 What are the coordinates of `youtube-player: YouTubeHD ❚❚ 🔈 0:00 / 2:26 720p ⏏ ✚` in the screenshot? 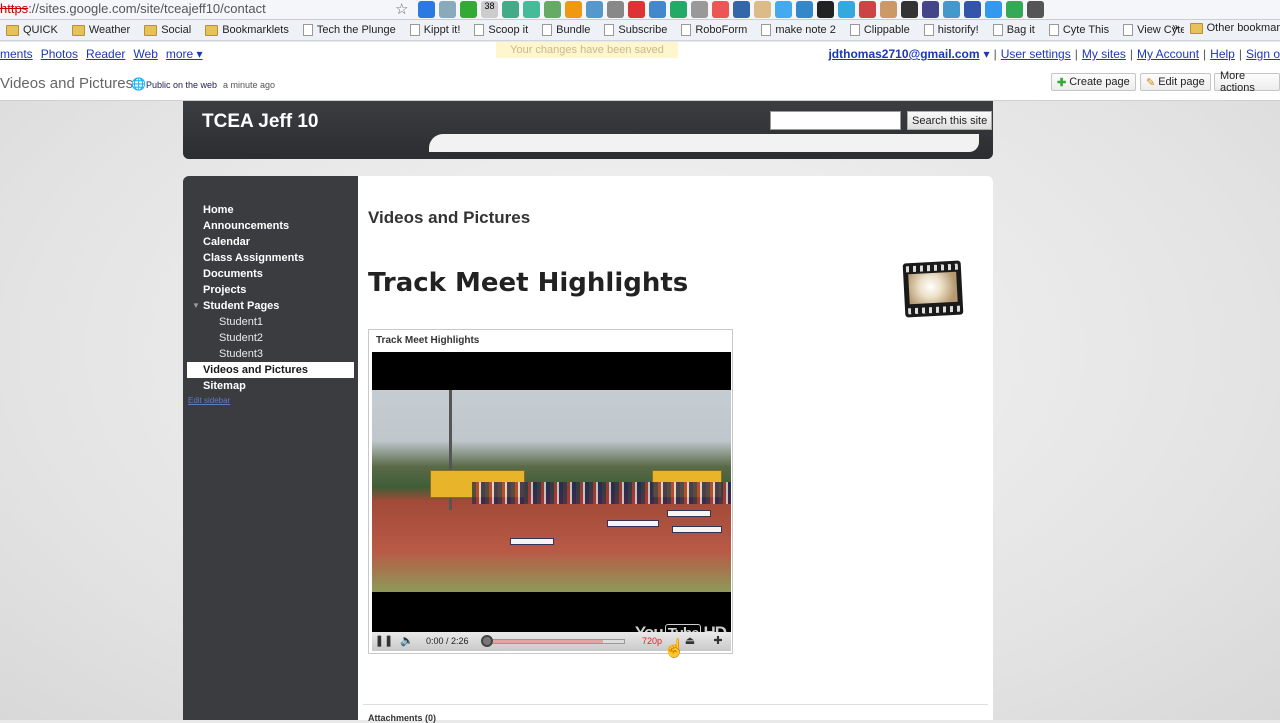 It's located at (551, 501).